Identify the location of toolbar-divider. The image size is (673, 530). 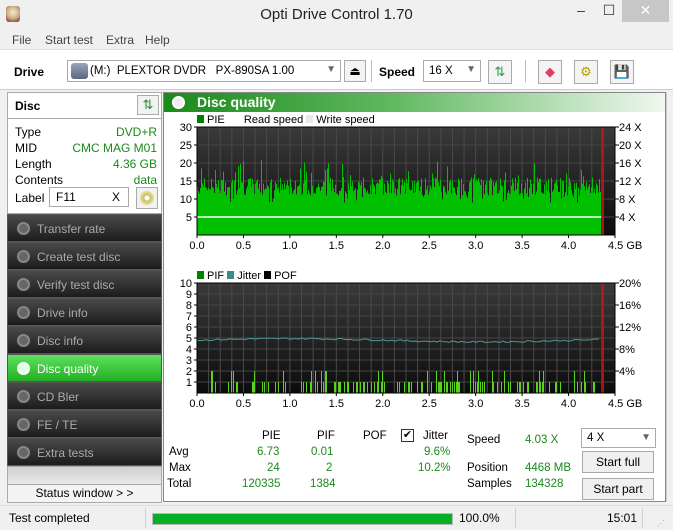
(525, 71).